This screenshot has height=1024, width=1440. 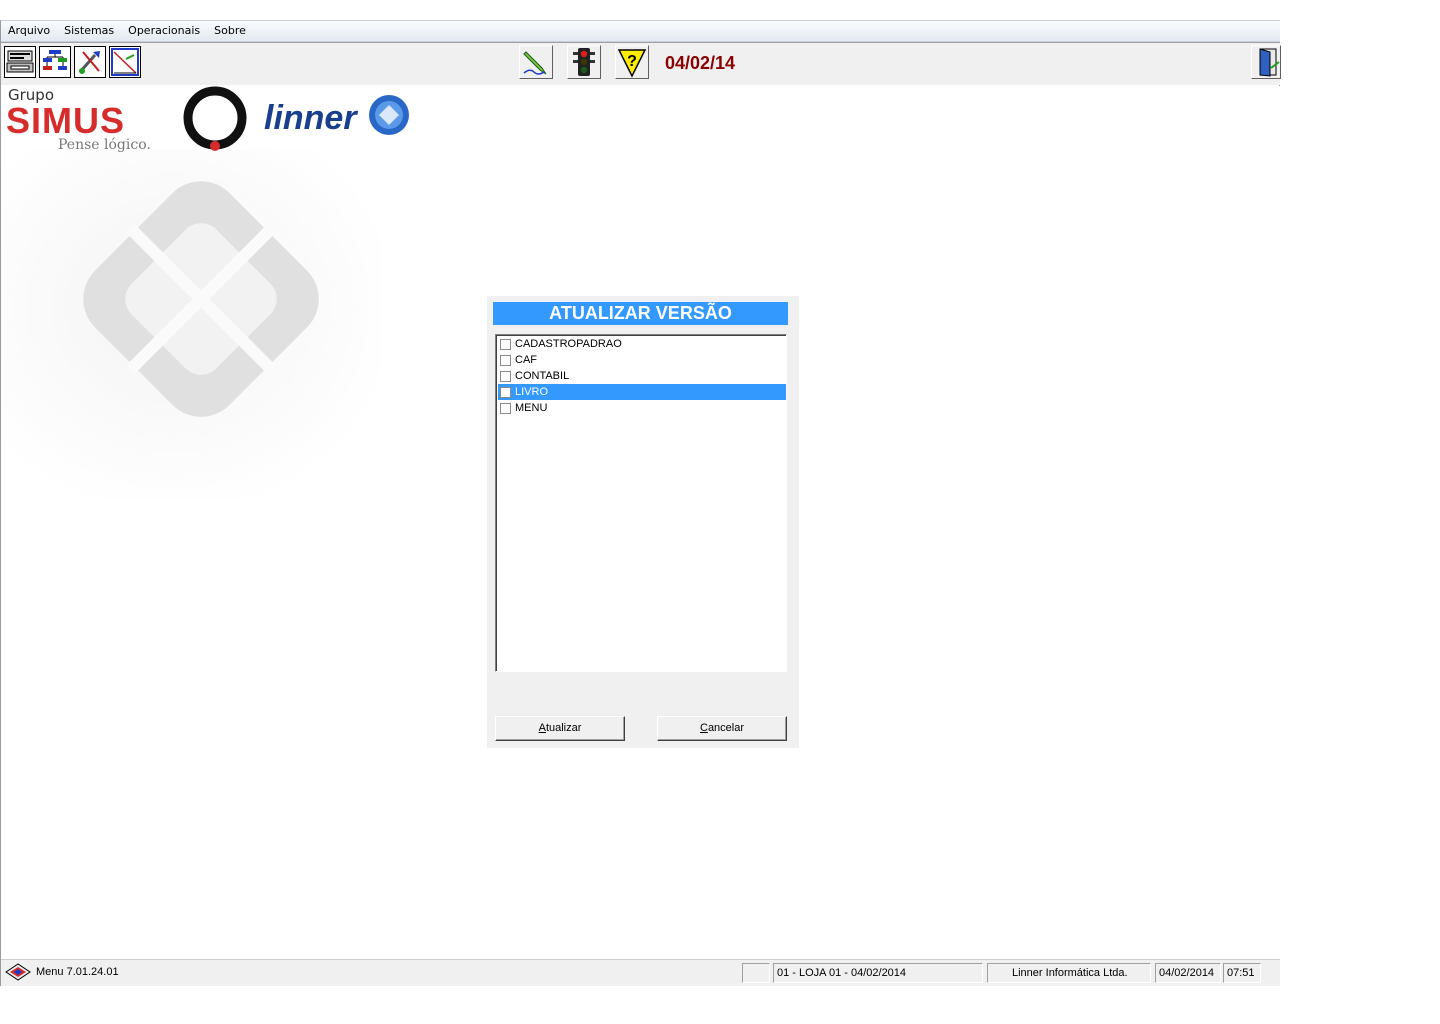 I want to click on cancel-button-accel: C, so click(x=703, y=728).